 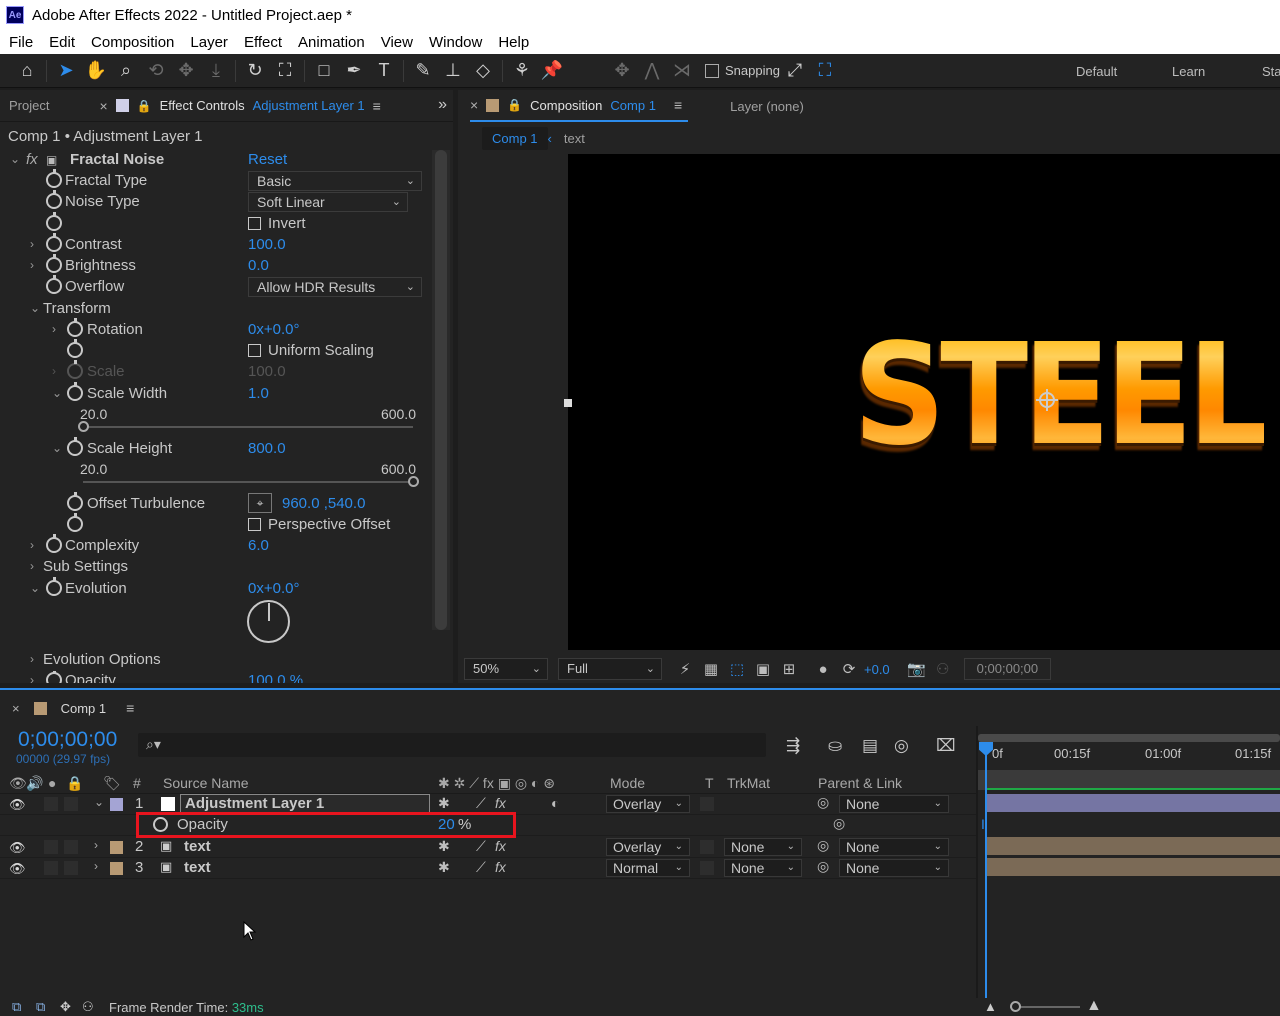 What do you see at coordinates (268, 621) in the screenshot?
I see `evolution-angle-dial` at bounding box center [268, 621].